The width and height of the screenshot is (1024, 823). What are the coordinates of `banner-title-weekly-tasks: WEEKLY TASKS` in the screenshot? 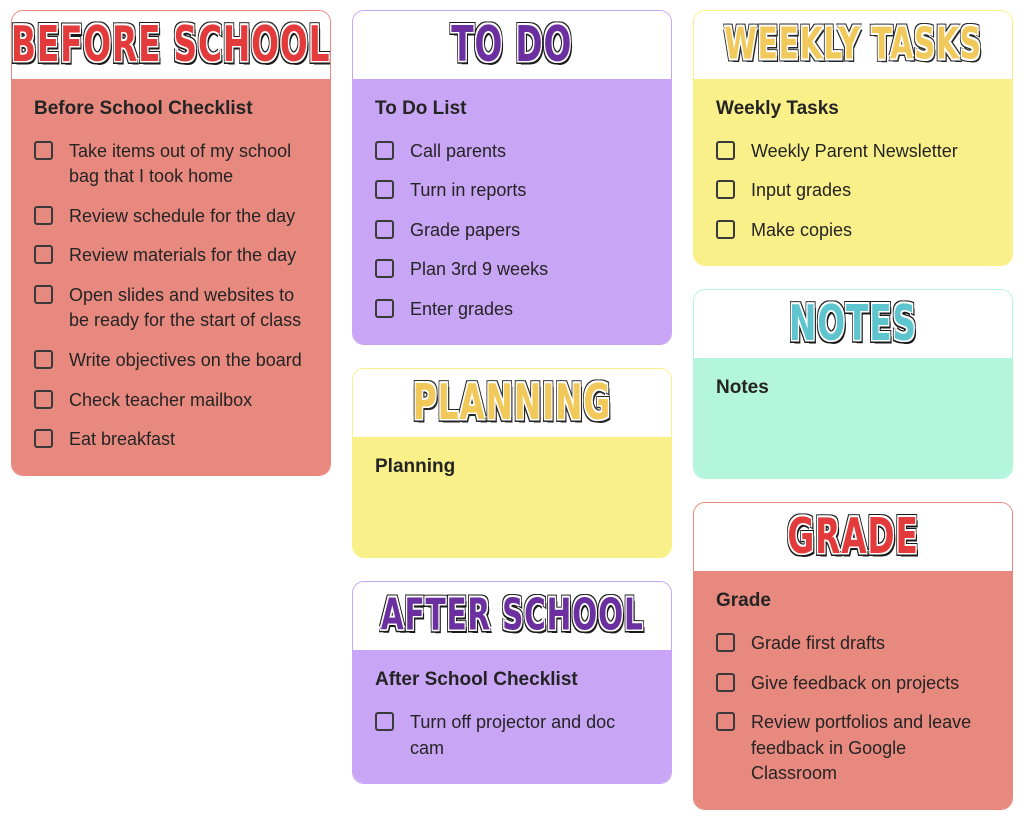 It's located at (853, 44).